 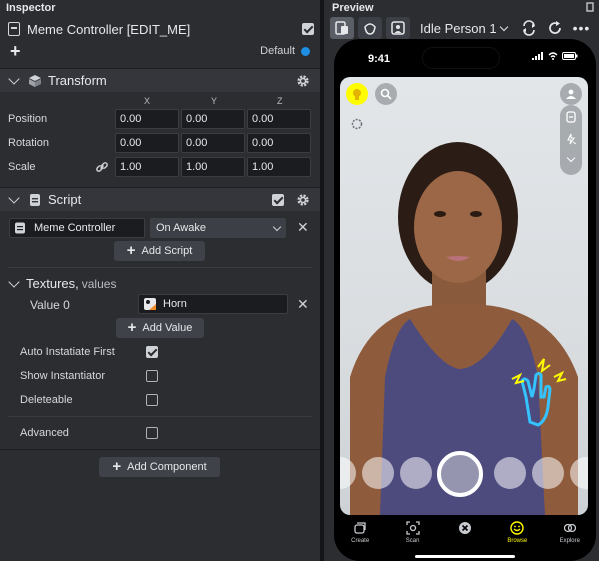 What do you see at coordinates (102, 167) in the screenshot?
I see `link-icon` at bounding box center [102, 167].